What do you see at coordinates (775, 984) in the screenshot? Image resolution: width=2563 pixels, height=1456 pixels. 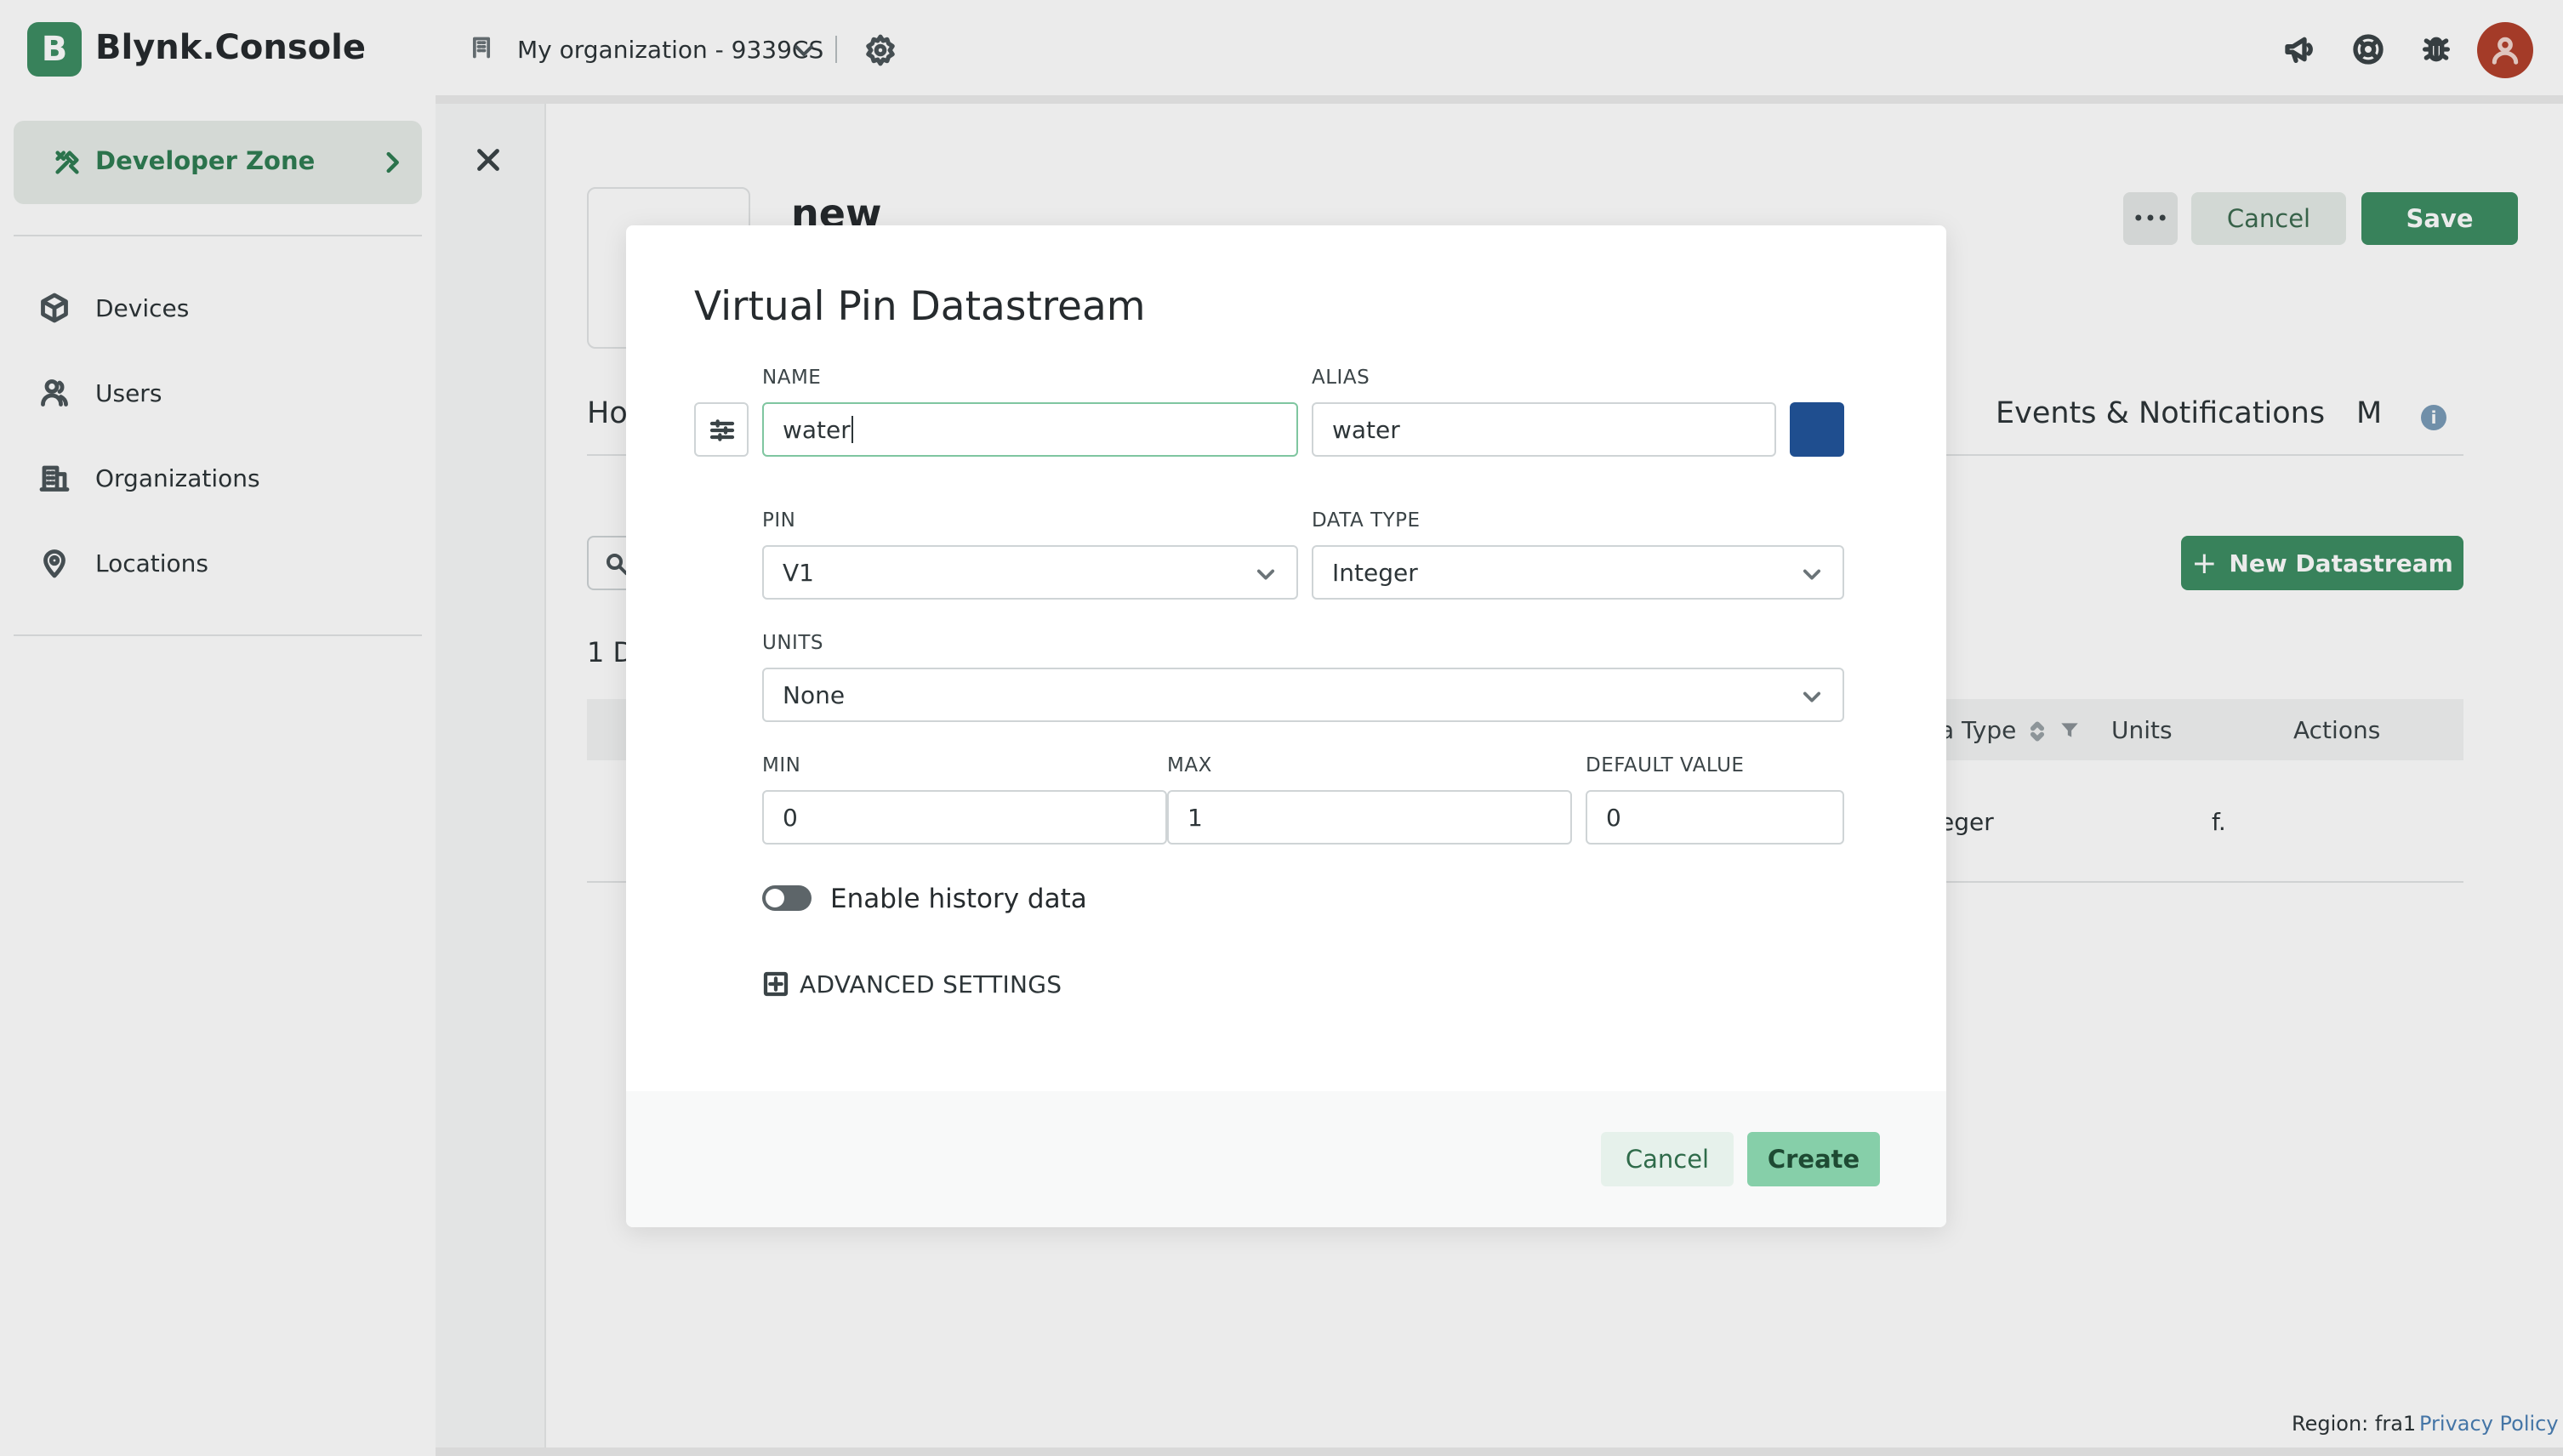 I see `expand-plus-icon` at bounding box center [775, 984].